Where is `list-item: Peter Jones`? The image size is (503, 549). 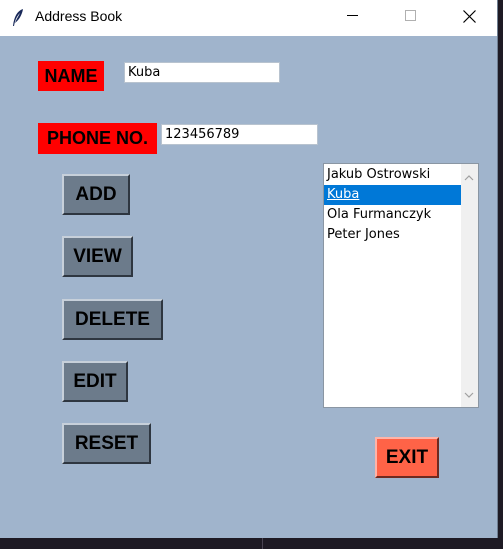 list-item: Peter Jones is located at coordinates (400, 235).